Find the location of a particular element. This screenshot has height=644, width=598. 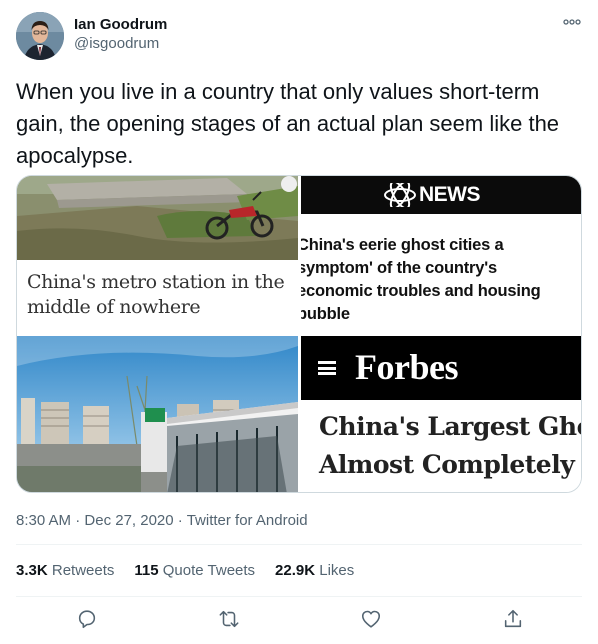

like-button is located at coordinates (371, 619).